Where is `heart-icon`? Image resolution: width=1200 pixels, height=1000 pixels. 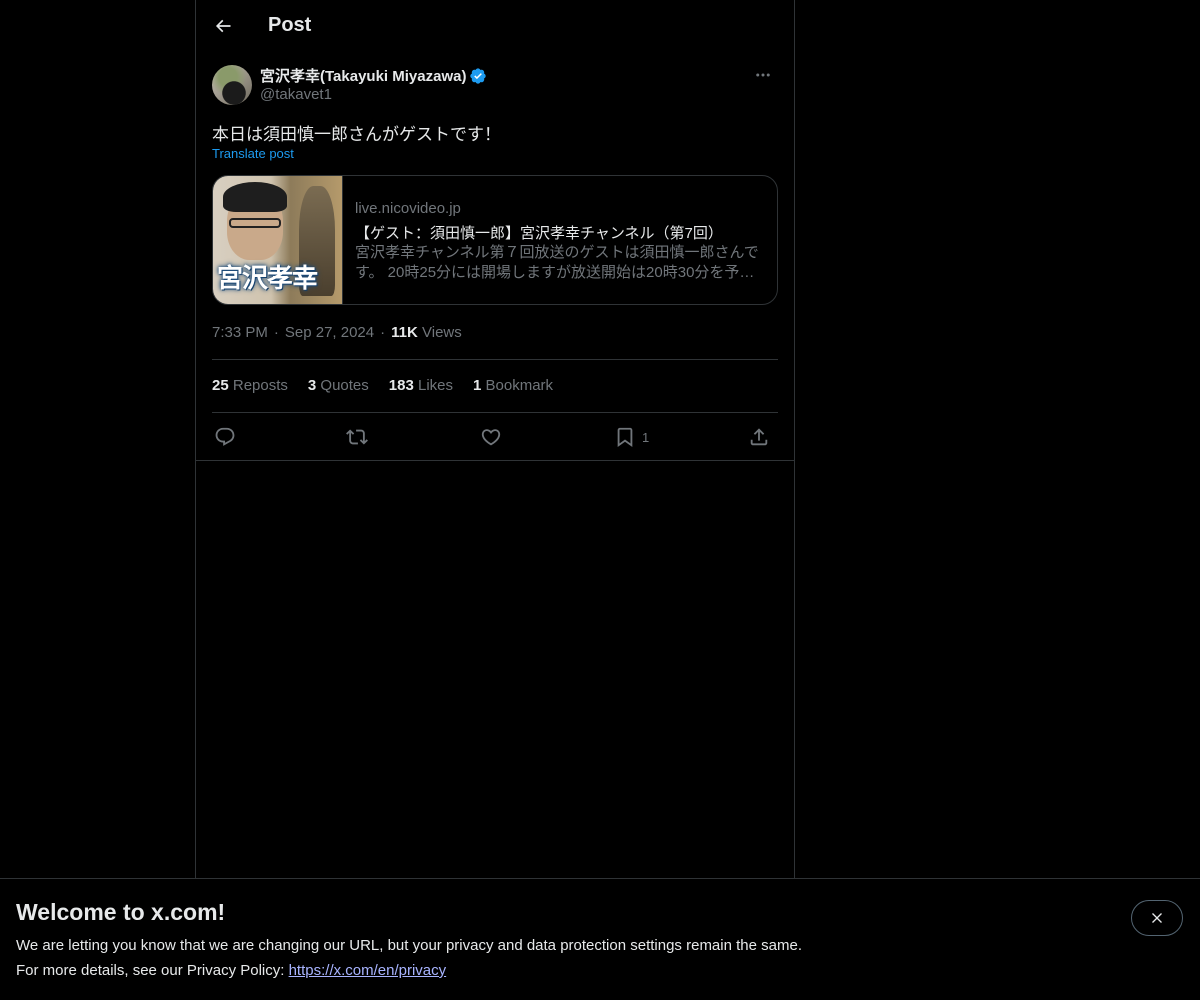
heart-icon is located at coordinates (491, 437).